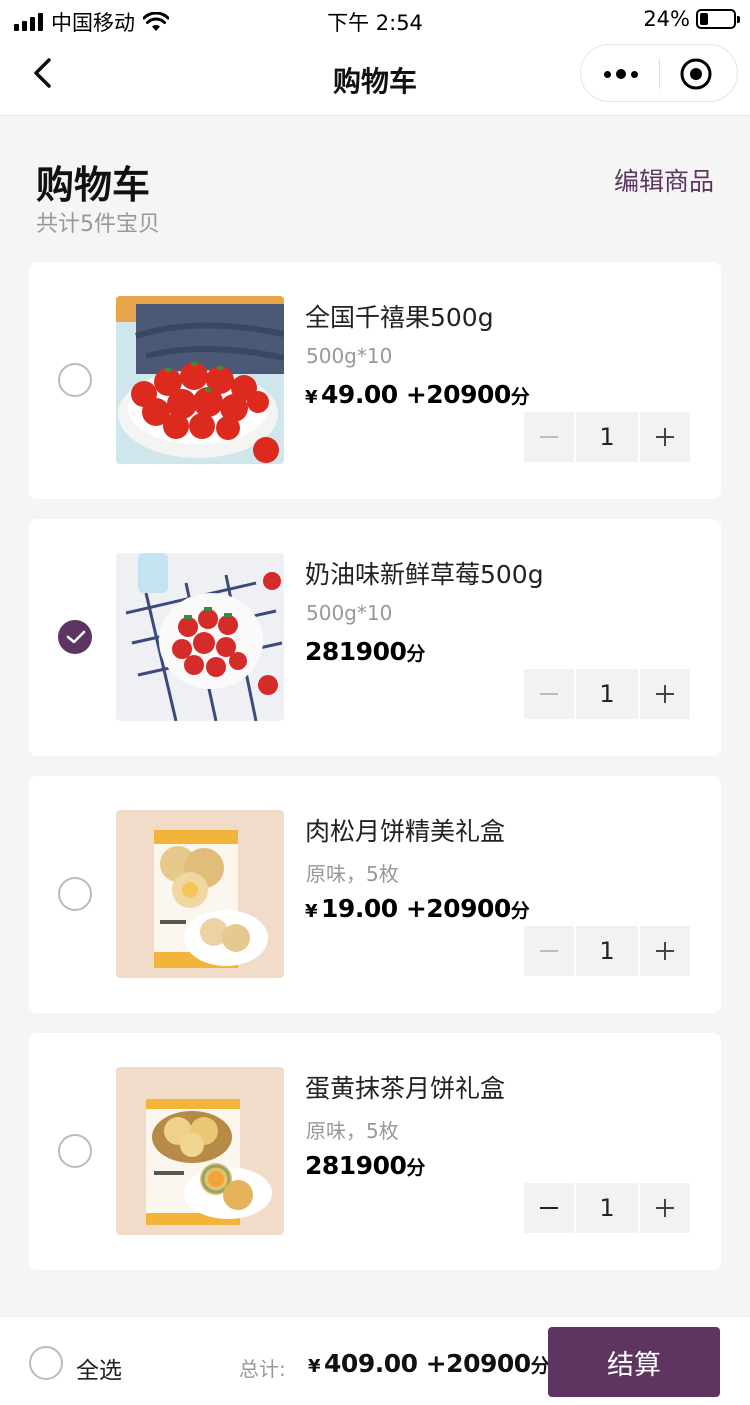  I want to click on product-price: ¥49.00 +20900分, so click(417, 394).